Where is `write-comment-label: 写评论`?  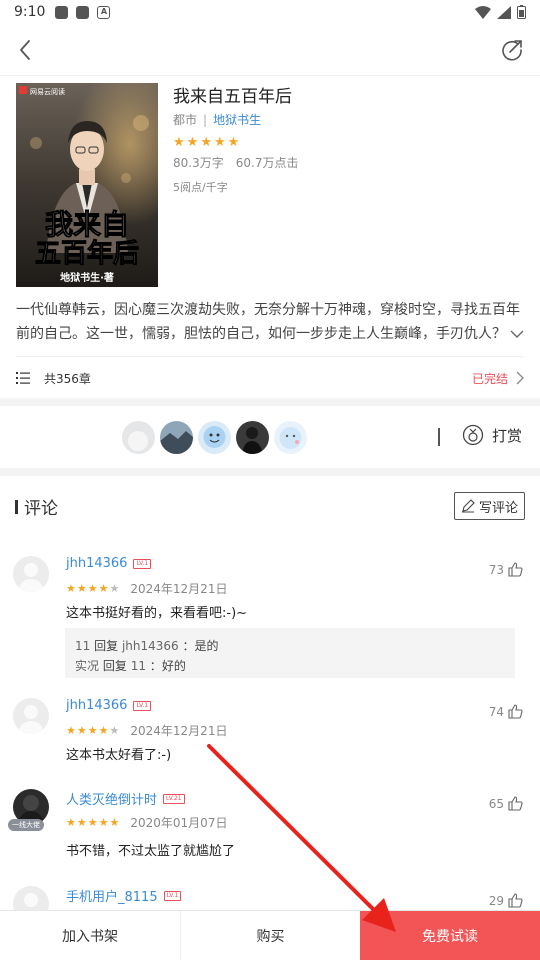 write-comment-label: 写评论 is located at coordinates (498, 508).